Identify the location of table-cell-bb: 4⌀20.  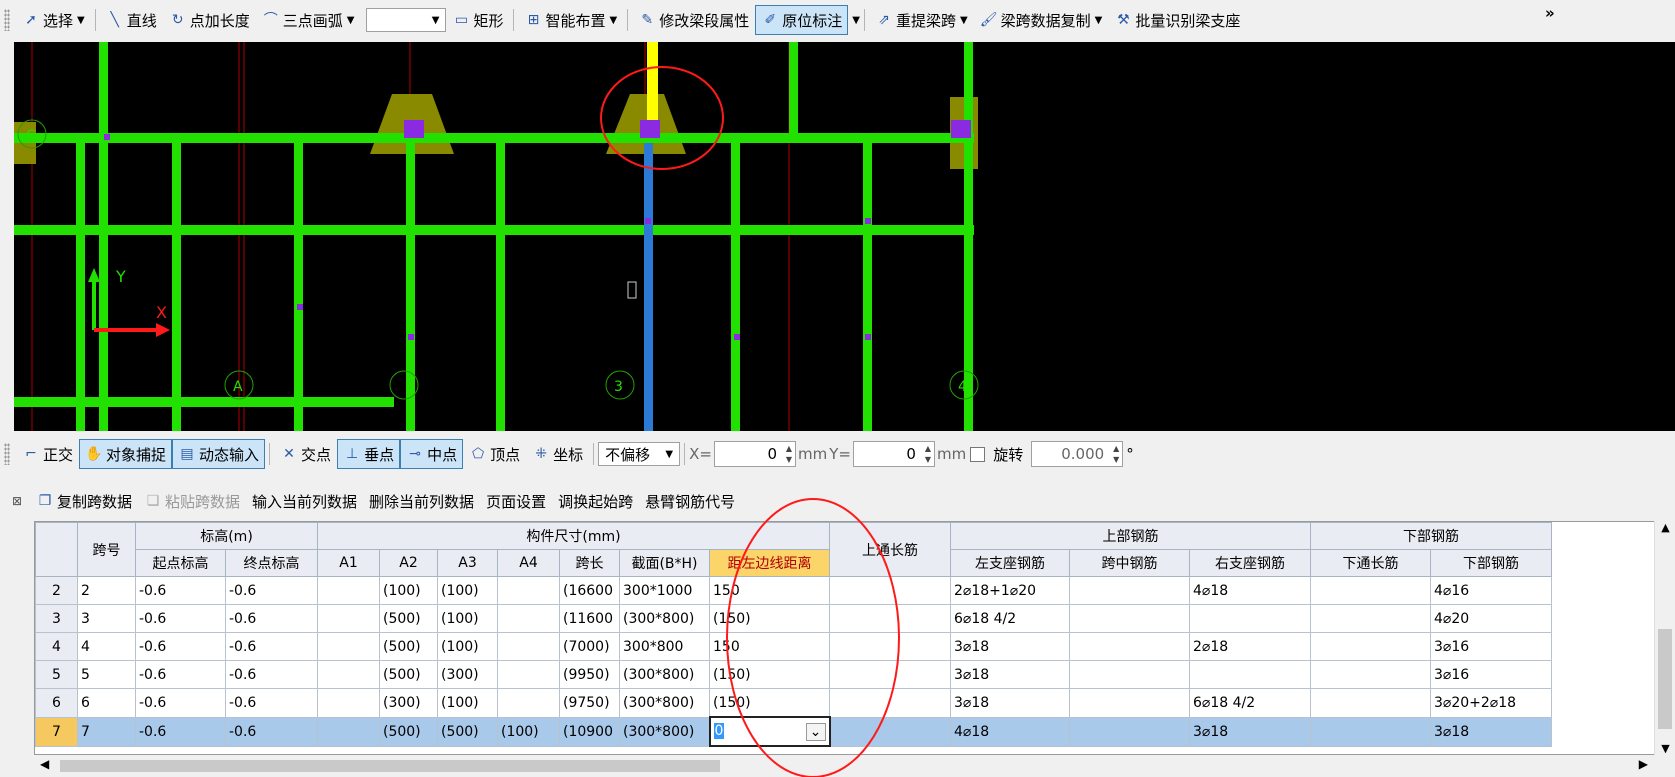
(1491, 618).